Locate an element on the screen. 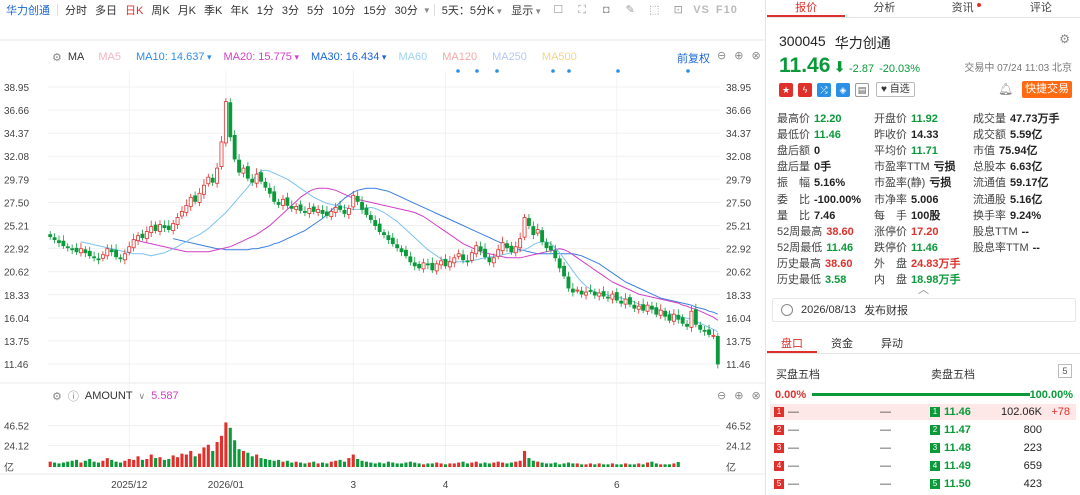 This screenshot has height=495, width=1080. shuffle-icon: ⤮ is located at coordinates (824, 89).